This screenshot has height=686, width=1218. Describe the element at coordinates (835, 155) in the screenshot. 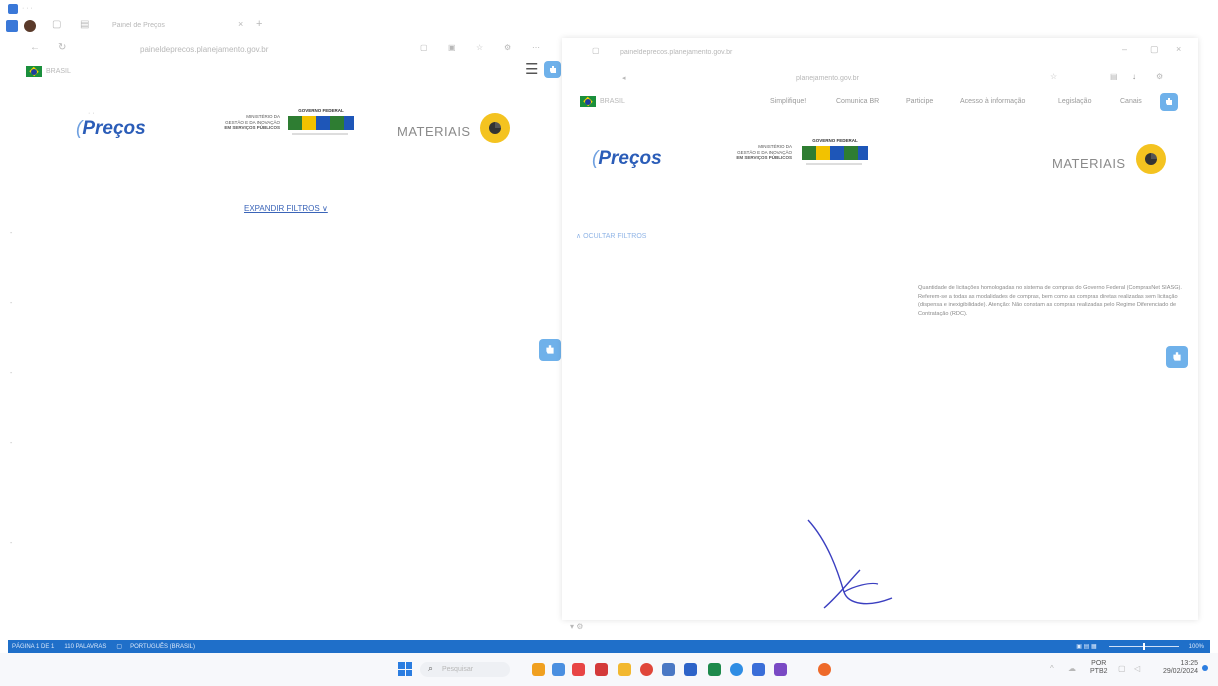

I see `right-governo-federal-logo: GOVERNO FEDERAL` at that location.